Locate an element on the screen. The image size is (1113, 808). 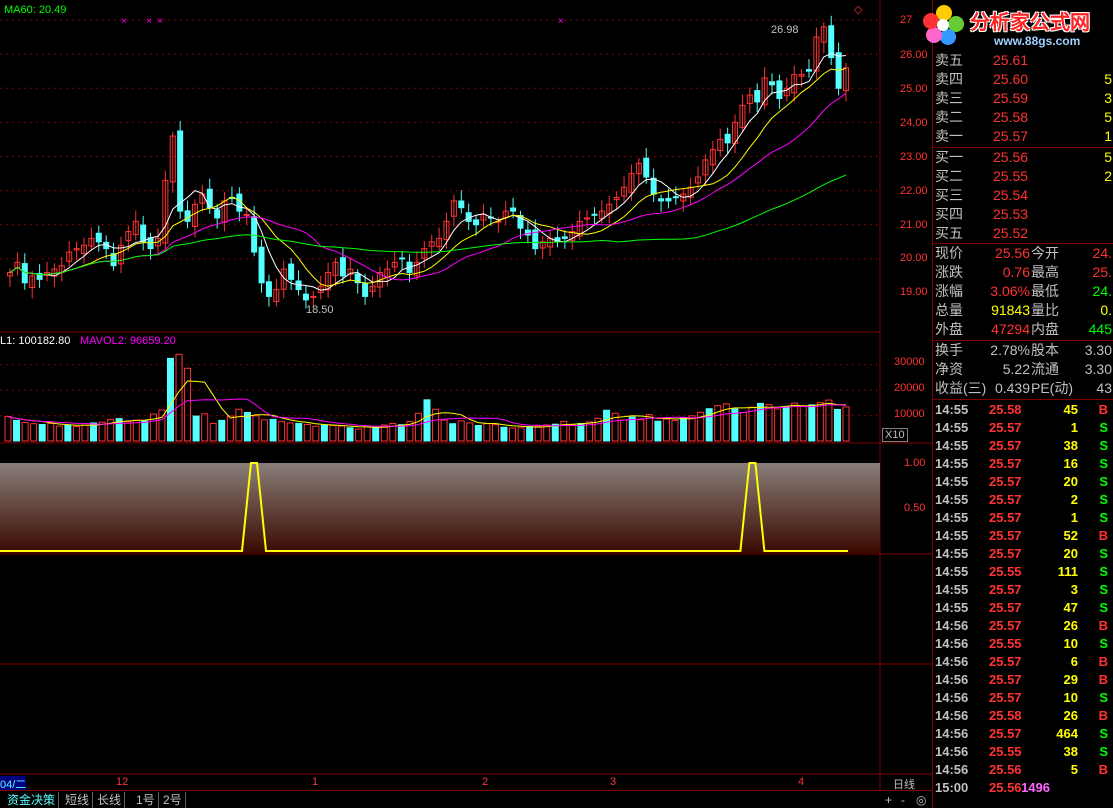
stat-label: 收益(三) is located at coordinates (961, 388).